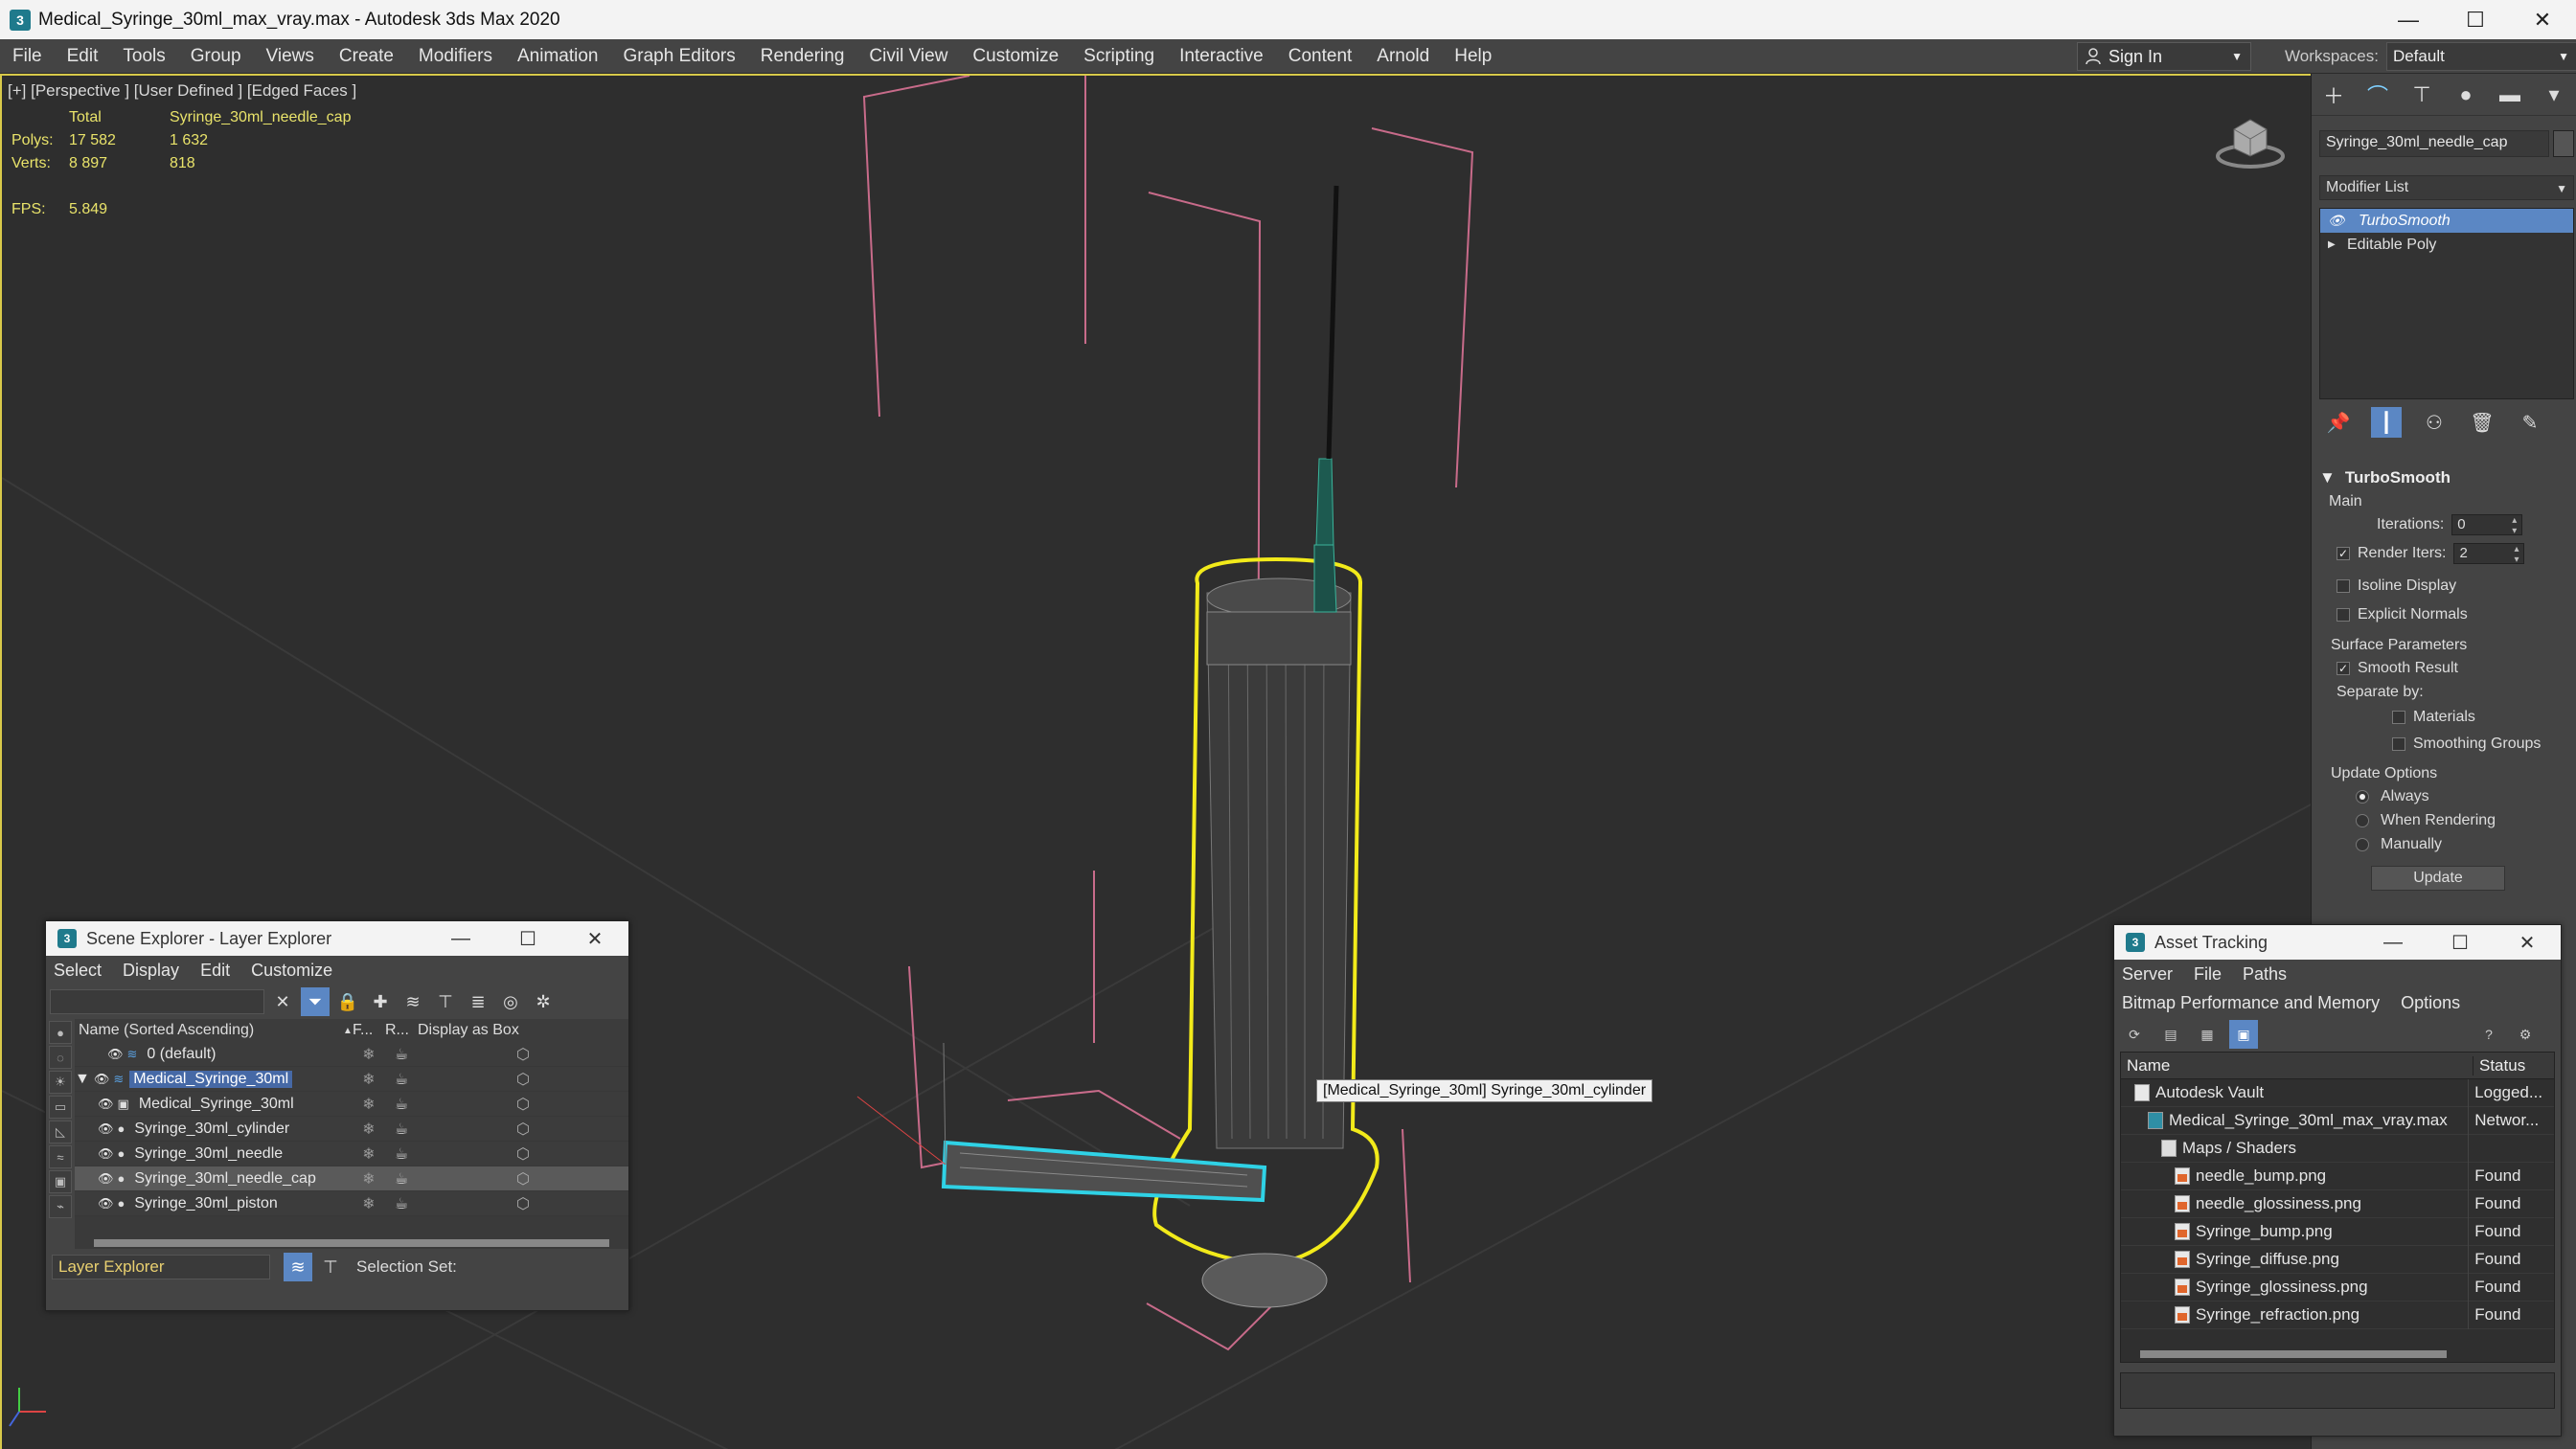 The height and width of the screenshot is (1449, 2576). Describe the element at coordinates (2337, 1231) in the screenshot. I see `asset-row: Syringe_bump.png Found` at that location.